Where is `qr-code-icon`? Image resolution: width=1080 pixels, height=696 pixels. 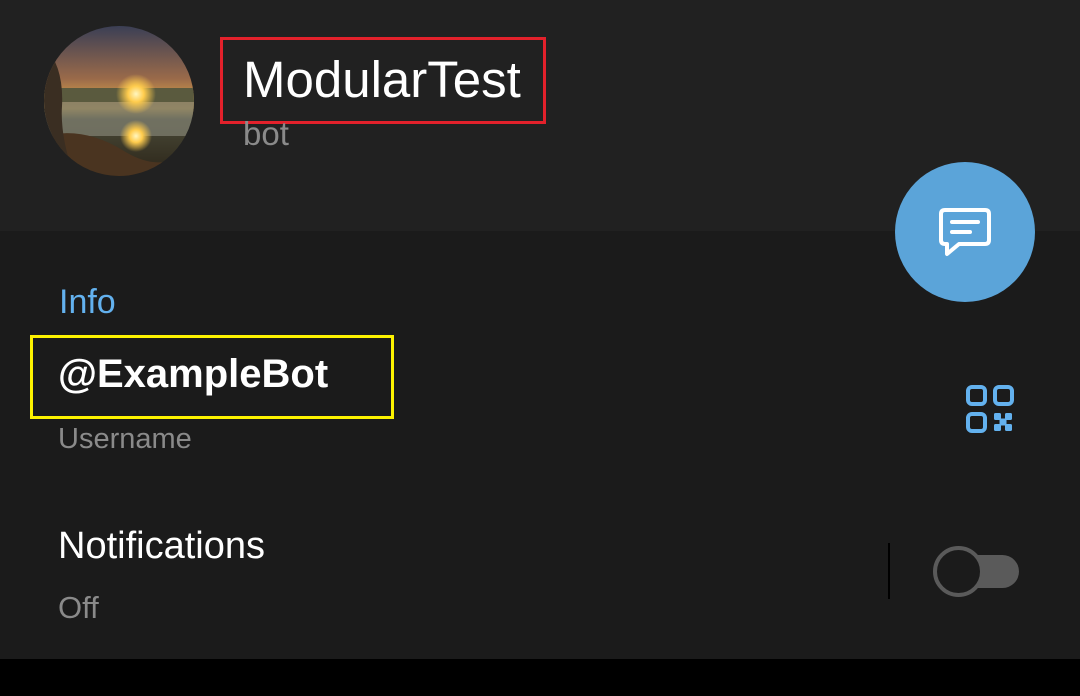 qr-code-icon is located at coordinates (990, 409).